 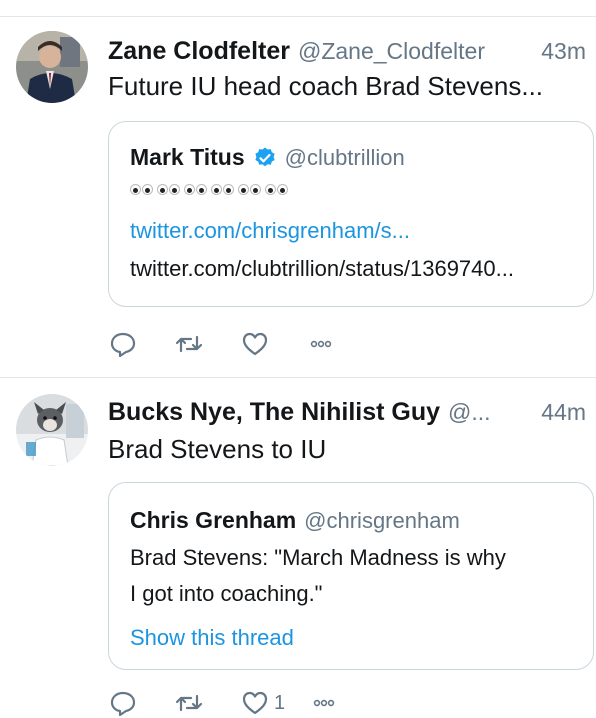 I want to click on quote-header: Chris Grenham @chrisgrenham, so click(x=295, y=520).